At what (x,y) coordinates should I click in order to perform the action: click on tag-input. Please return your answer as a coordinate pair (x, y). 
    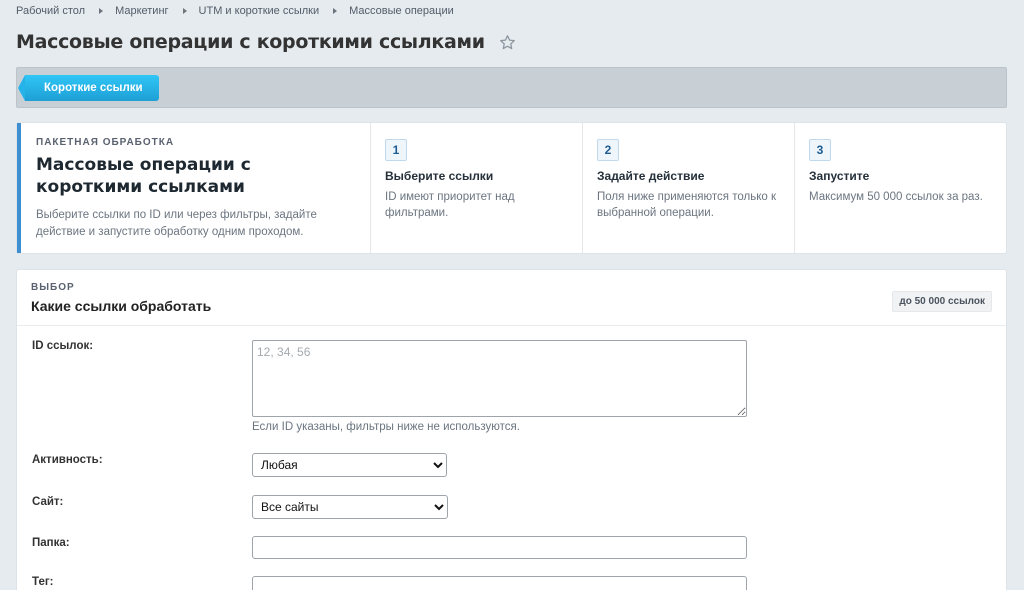
    Looking at the image, I should click on (499, 583).